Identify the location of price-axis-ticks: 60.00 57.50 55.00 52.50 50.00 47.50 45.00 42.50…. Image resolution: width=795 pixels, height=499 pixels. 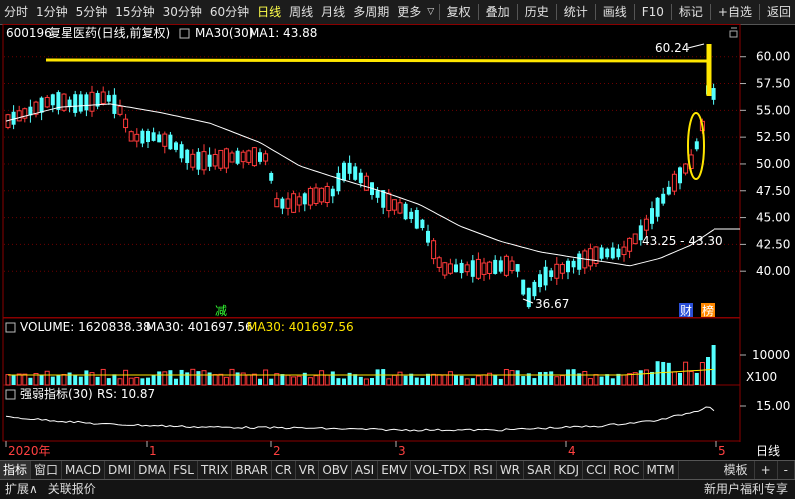
(765, 164).